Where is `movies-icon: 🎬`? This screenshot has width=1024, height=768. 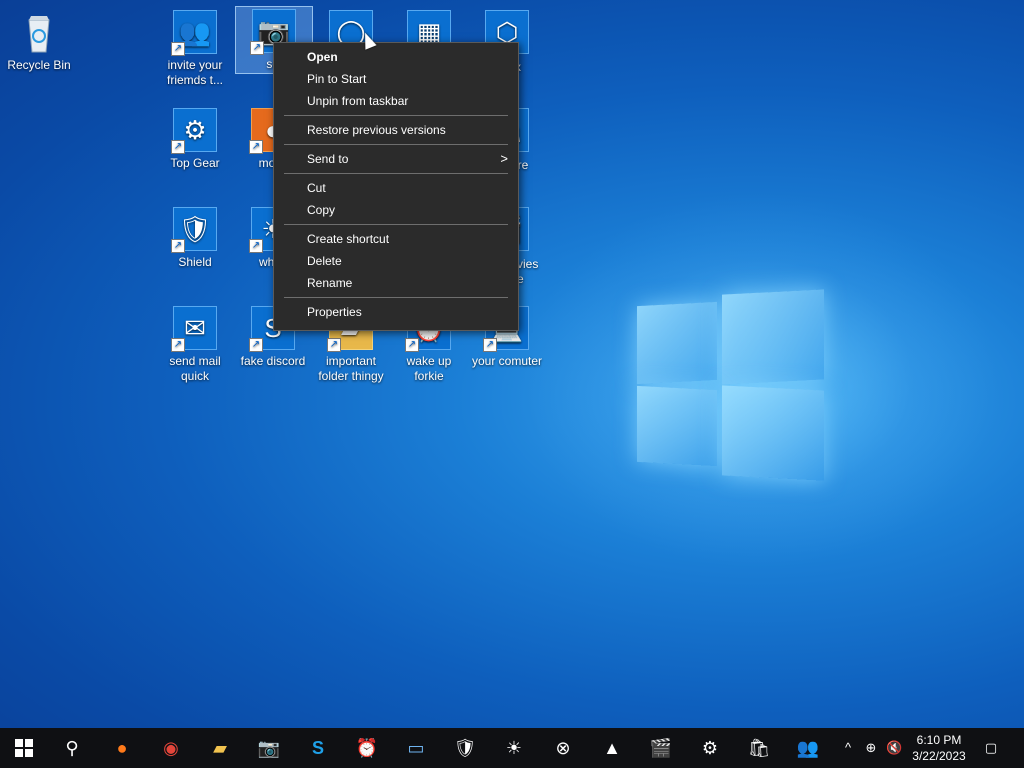 movies-icon: 🎬 is located at coordinates (661, 748).